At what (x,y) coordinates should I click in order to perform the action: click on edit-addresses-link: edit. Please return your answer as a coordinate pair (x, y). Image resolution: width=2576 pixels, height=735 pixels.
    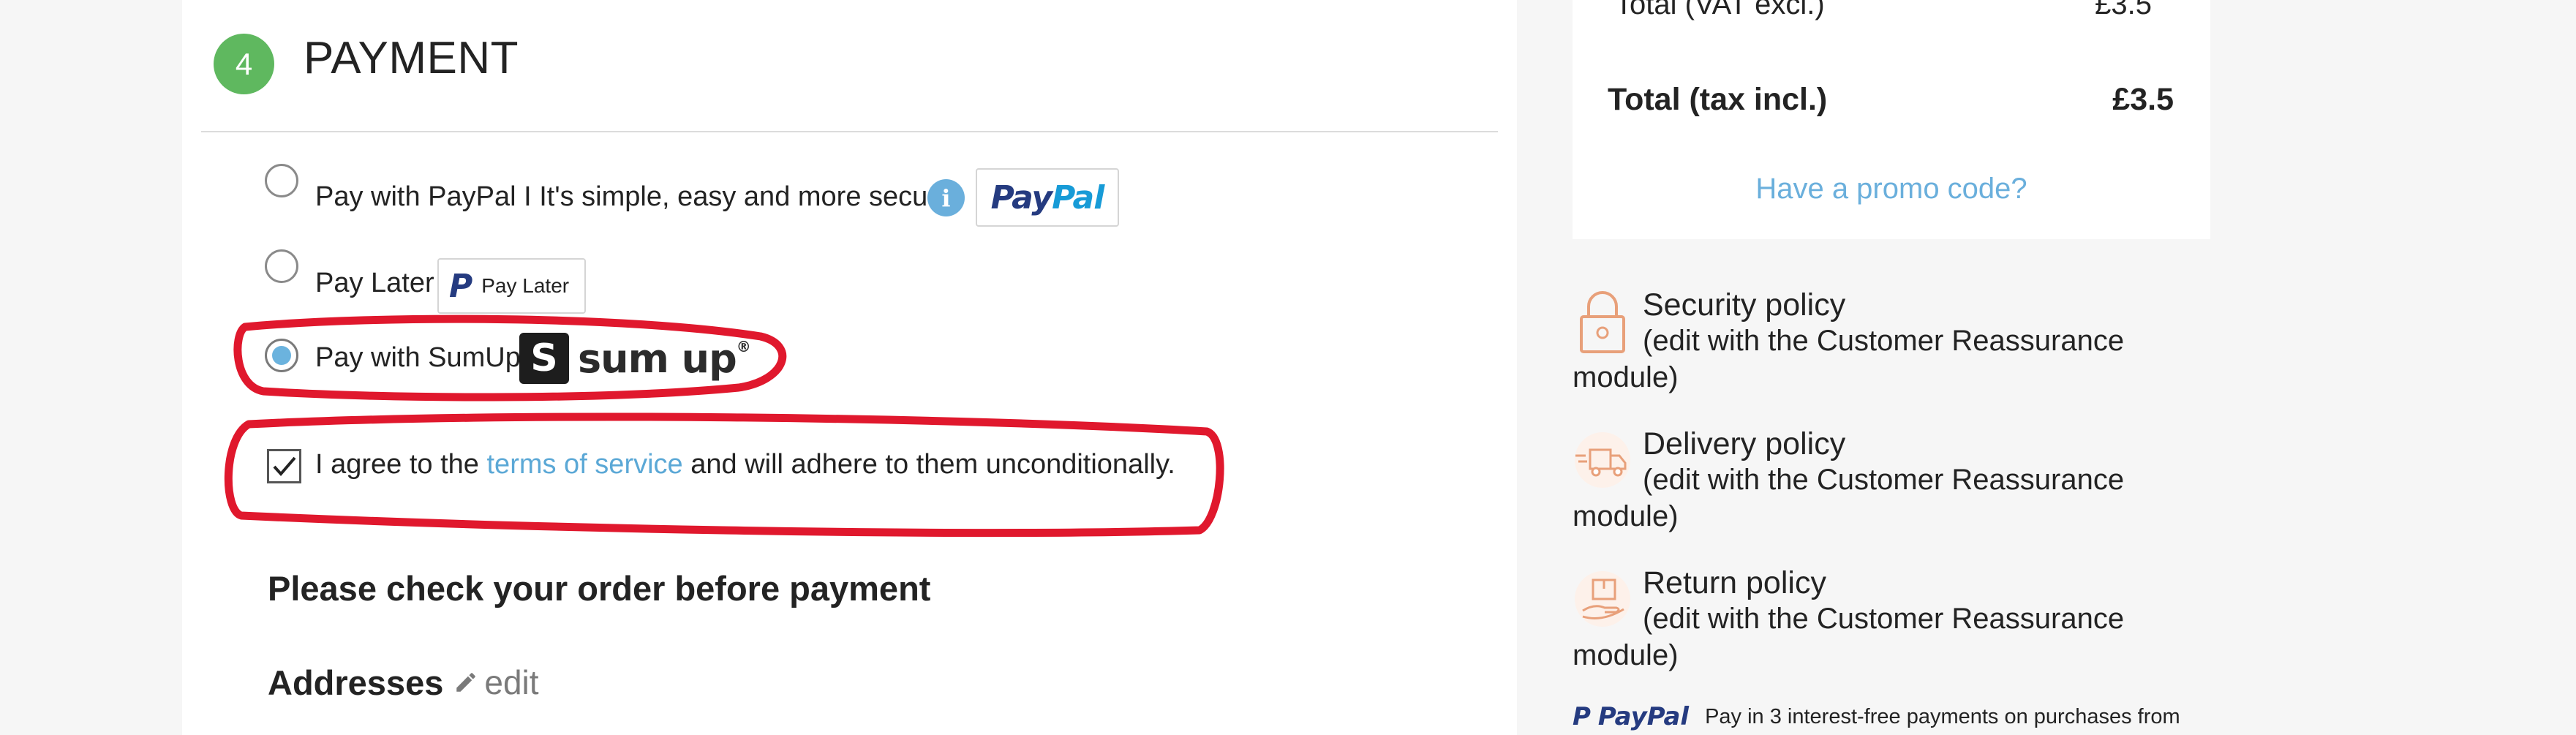
    Looking at the image, I should click on (496, 682).